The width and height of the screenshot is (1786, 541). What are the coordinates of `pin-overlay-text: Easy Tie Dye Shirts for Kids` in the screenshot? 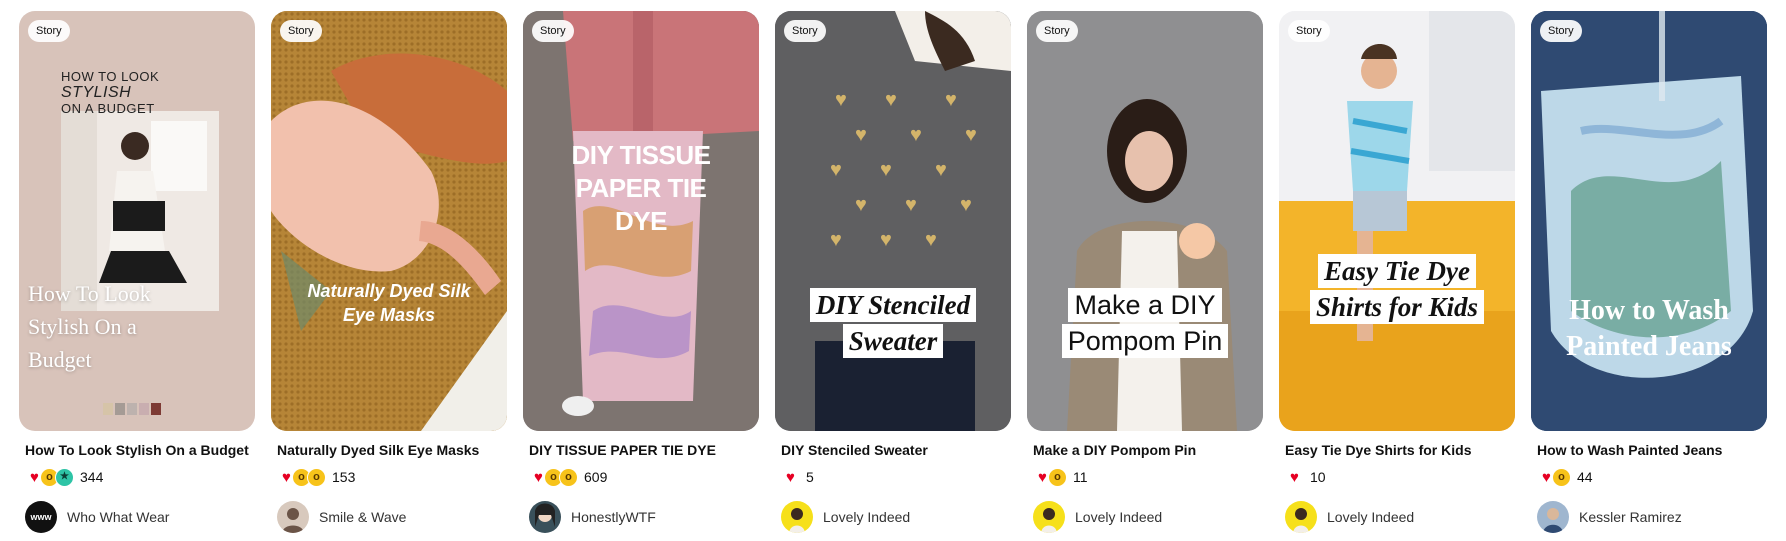 It's located at (1397, 289).